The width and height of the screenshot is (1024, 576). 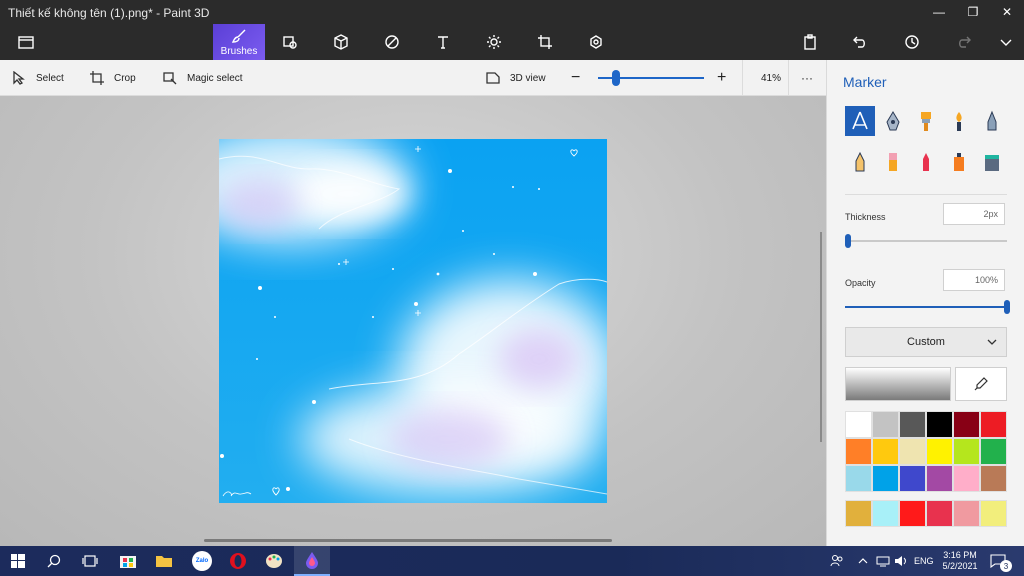 What do you see at coordinates (90, 561) in the screenshot?
I see `task-view-button` at bounding box center [90, 561].